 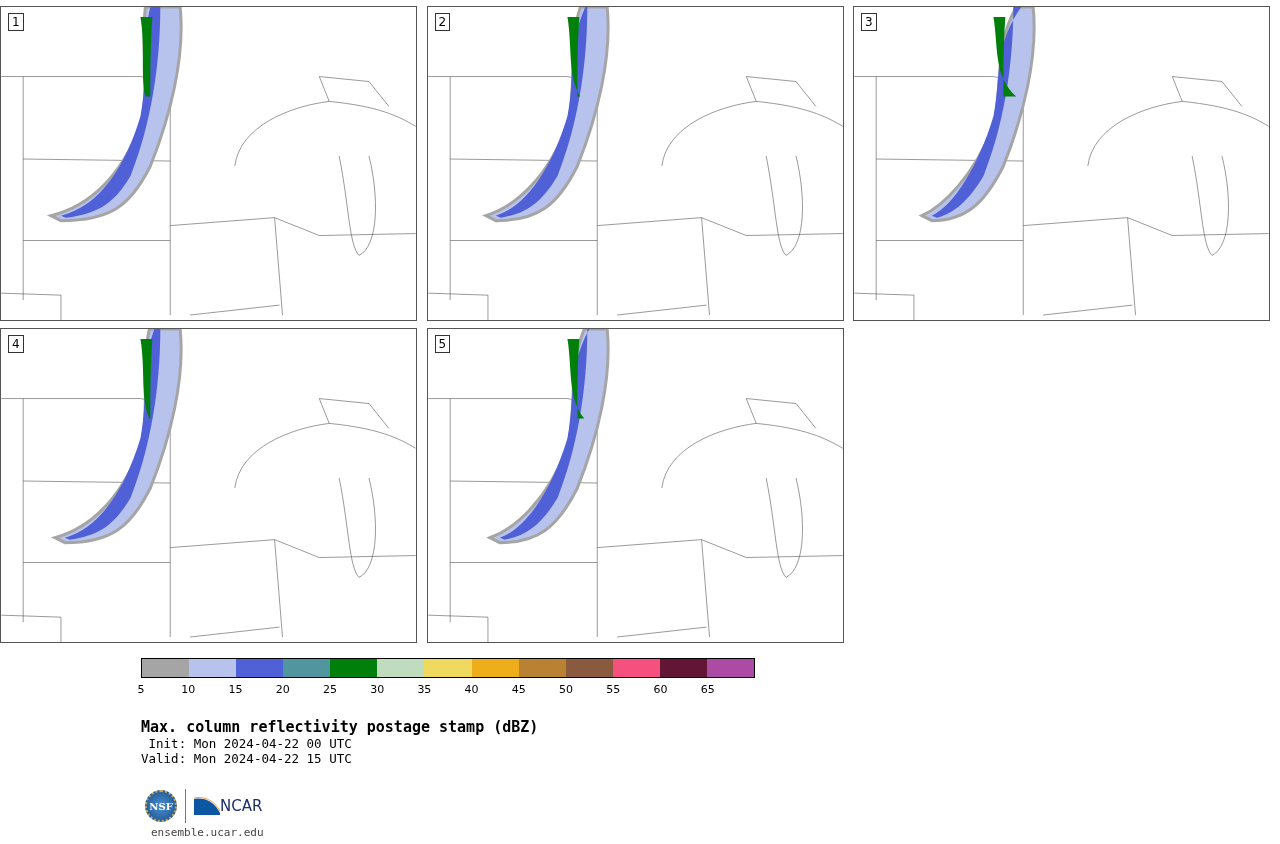 I want to click on member-number: 4, so click(x=16, y=344).